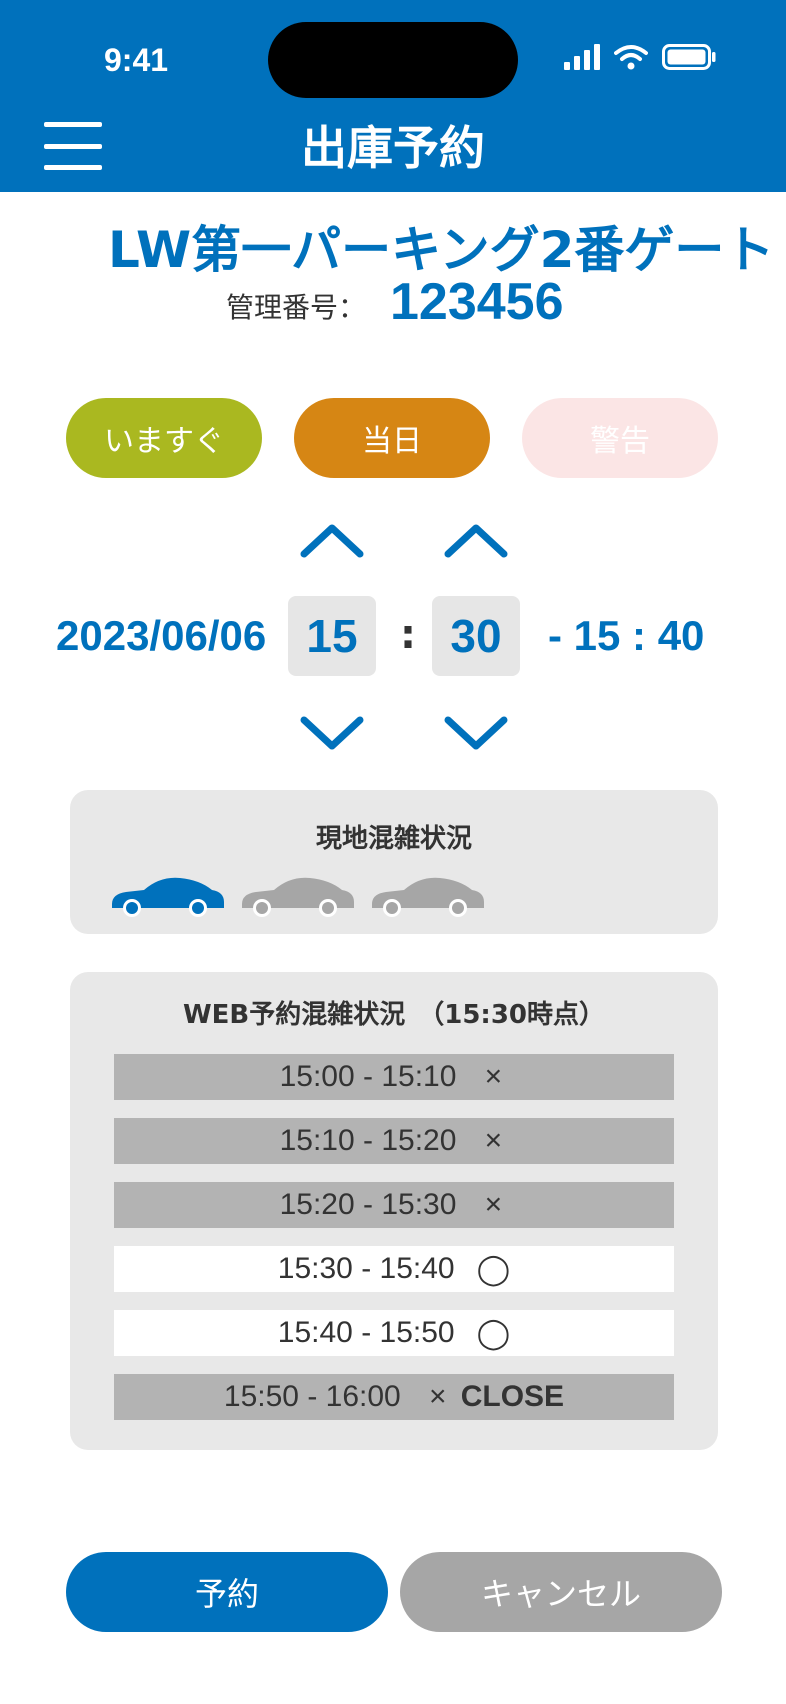  What do you see at coordinates (393, 839) in the screenshot?
I see `onsite-congestion-title: 現地混雑状況` at bounding box center [393, 839].